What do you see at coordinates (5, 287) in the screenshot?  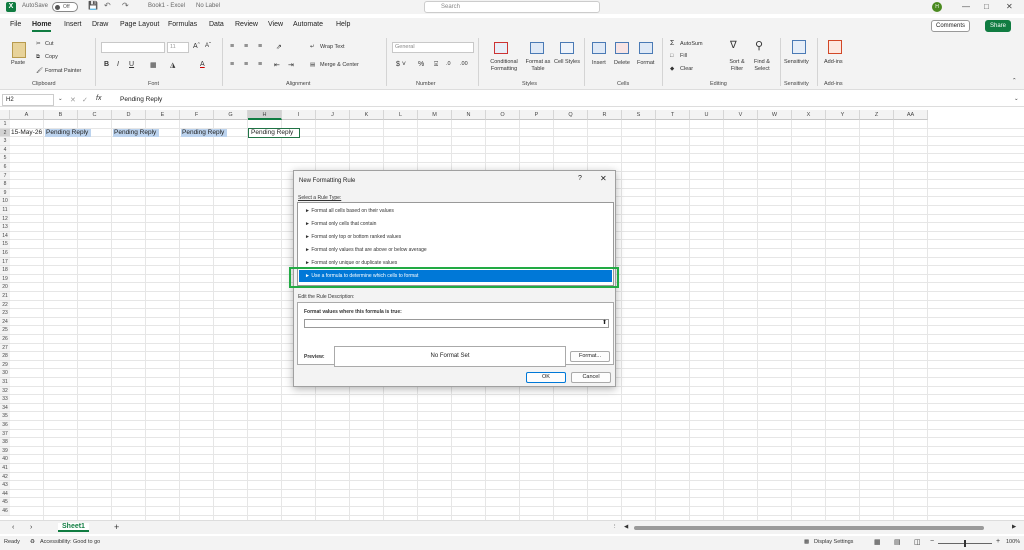 I see `row-header: 20` at bounding box center [5, 287].